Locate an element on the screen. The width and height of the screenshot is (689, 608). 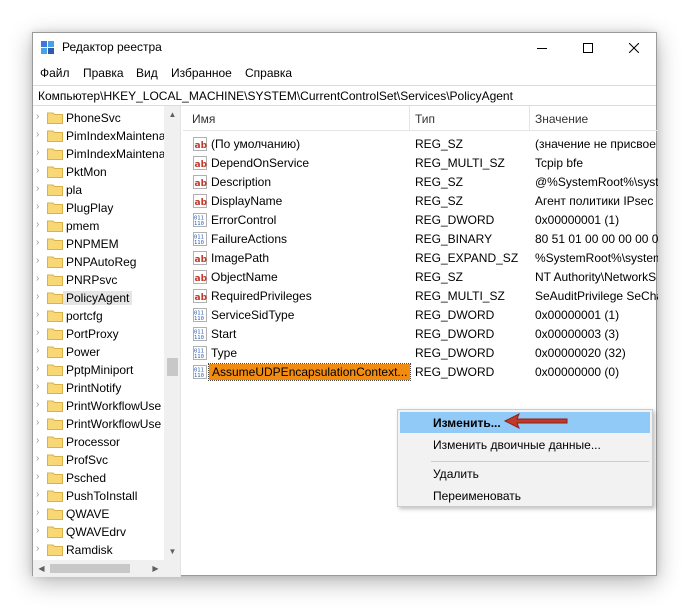
maximize-button is located at coordinates (588, 47).